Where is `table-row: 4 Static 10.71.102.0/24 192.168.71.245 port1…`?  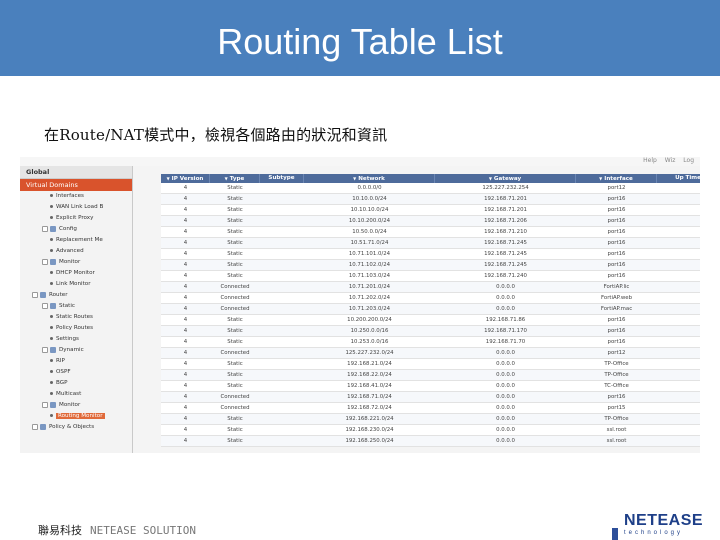 table-row: 4 Static 10.71.102.0/24 192.168.71.245 port1… is located at coordinates (430, 265).